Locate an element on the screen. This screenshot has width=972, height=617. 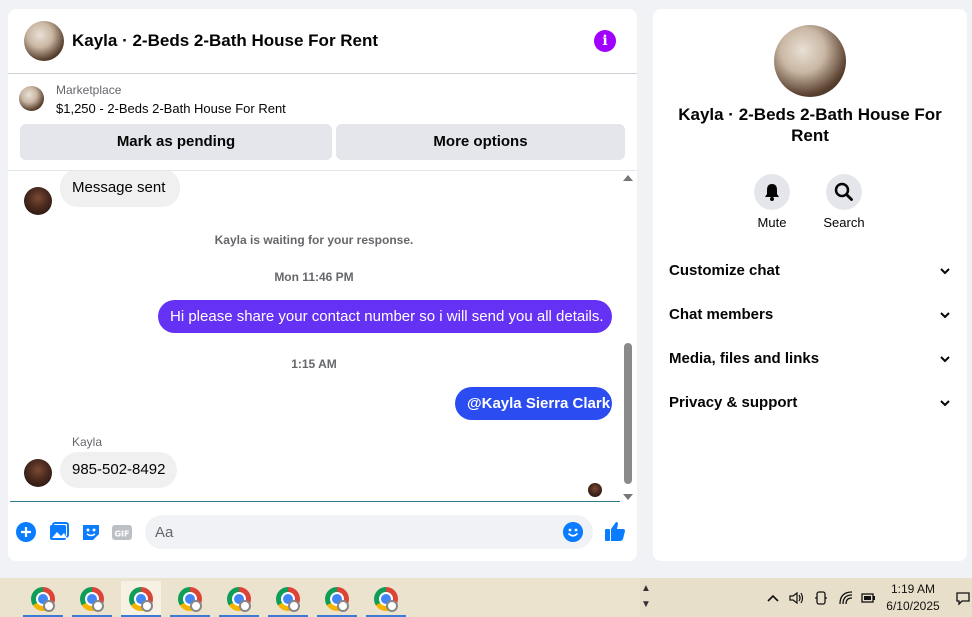
scroll-up-arrow is located at coordinates (628, 178).